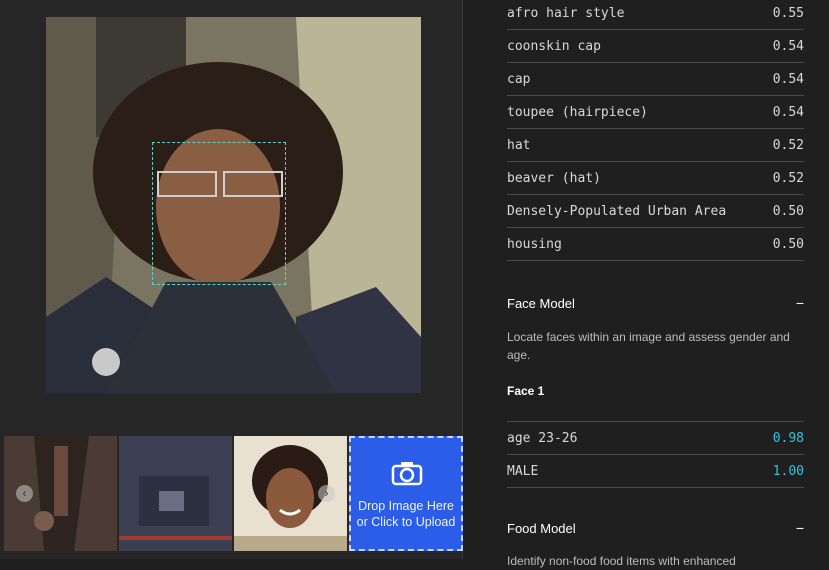 This screenshot has height=570, width=829. What do you see at coordinates (577, 112) in the screenshot?
I see `tag-label: toupee (hairpiece)` at bounding box center [577, 112].